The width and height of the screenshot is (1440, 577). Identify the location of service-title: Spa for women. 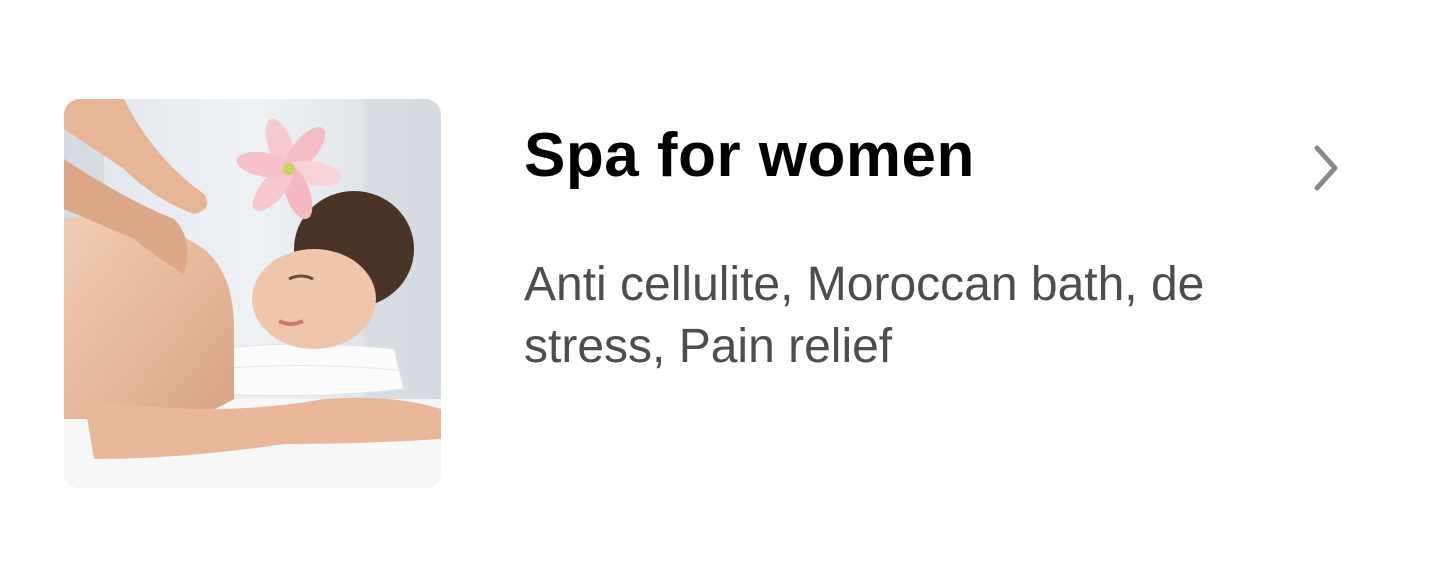
(749, 155).